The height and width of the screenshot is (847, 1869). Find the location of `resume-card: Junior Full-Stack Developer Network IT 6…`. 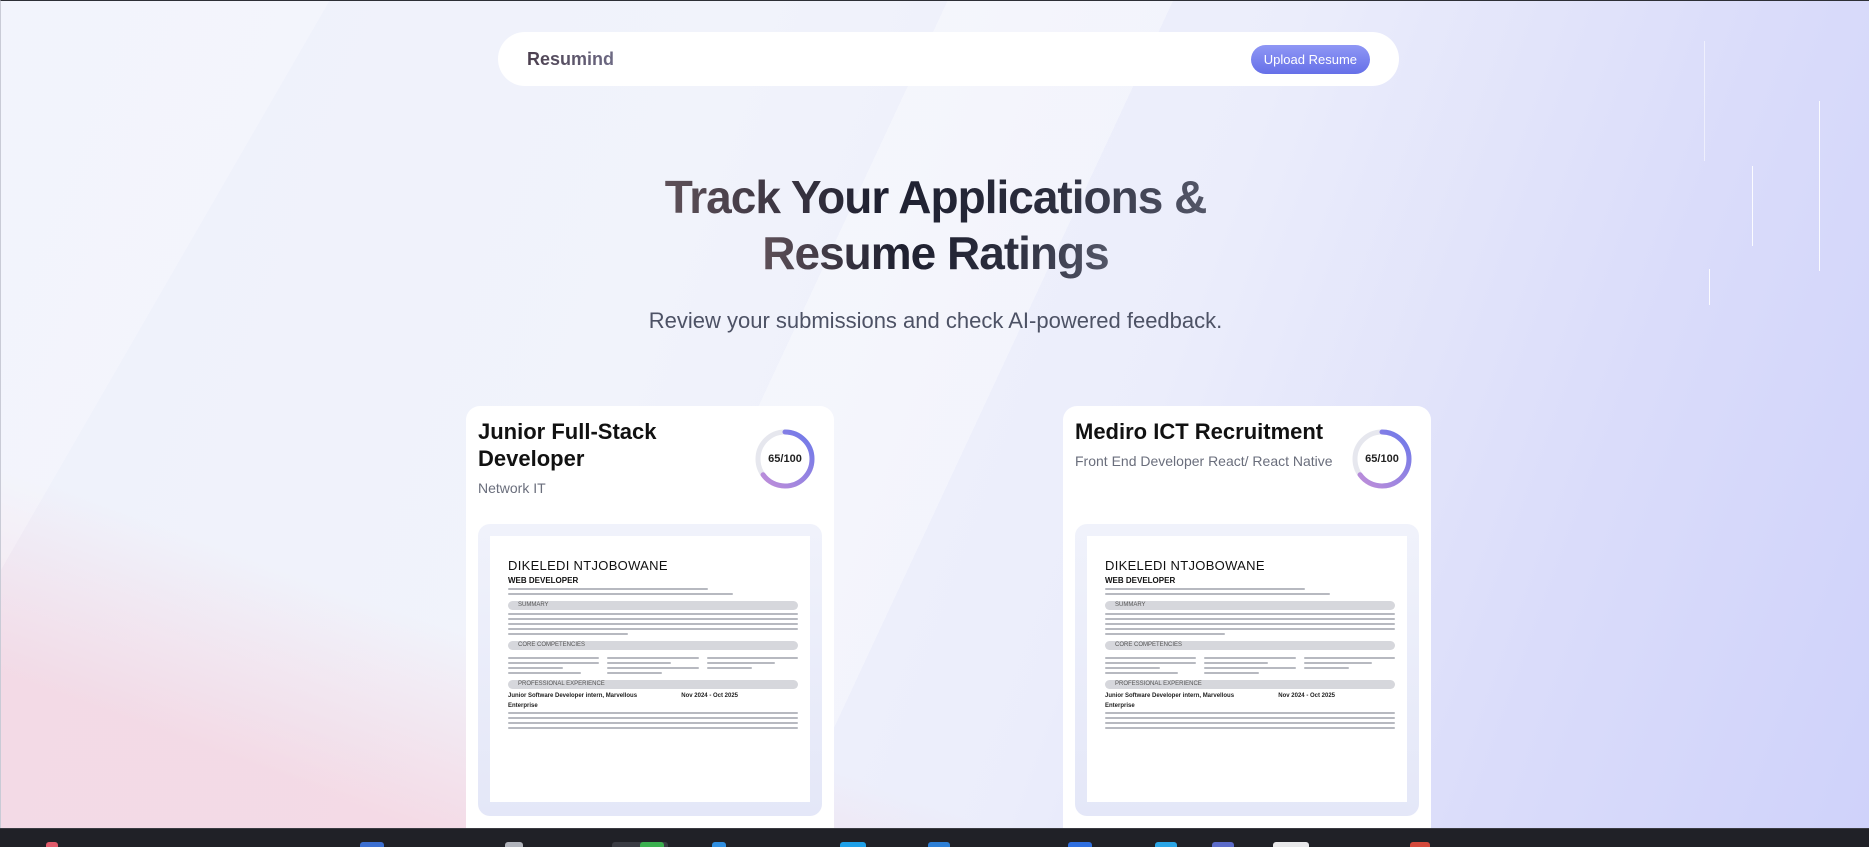

resume-card: Junior Full-Stack Developer Network IT 6… is located at coordinates (650, 617).